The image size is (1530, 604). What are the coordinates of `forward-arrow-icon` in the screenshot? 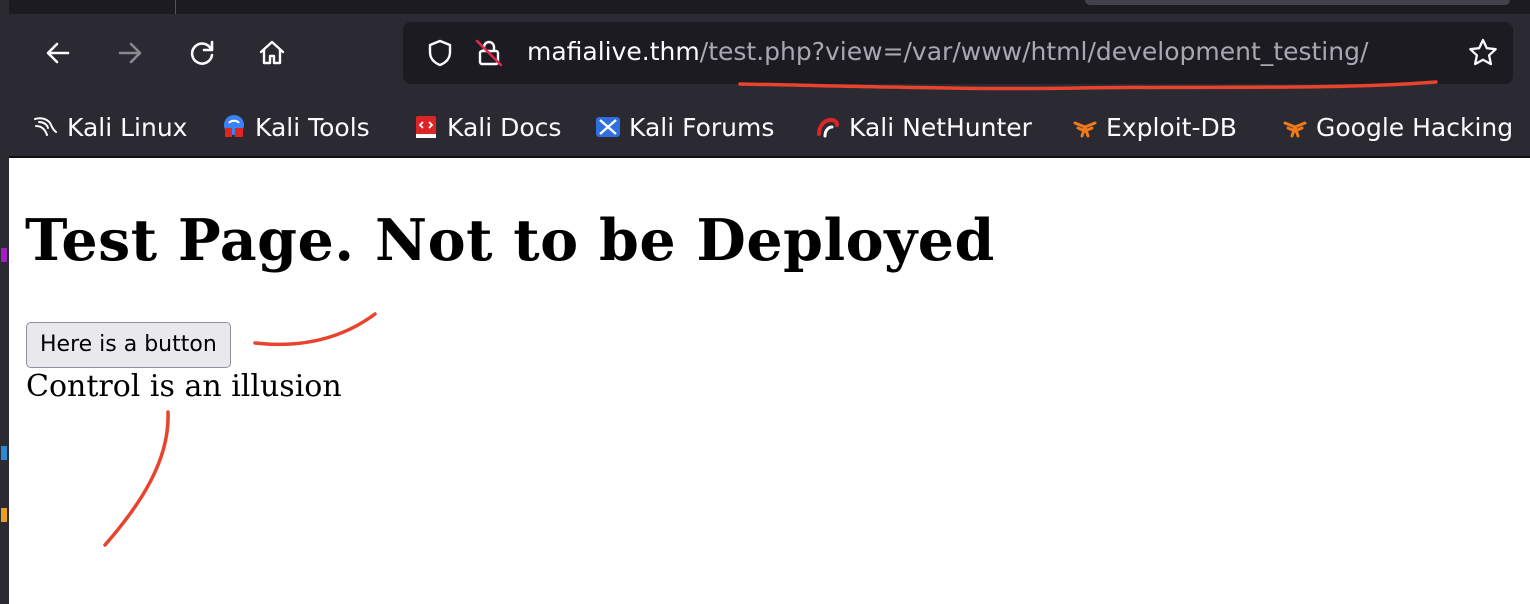 It's located at (130, 53).